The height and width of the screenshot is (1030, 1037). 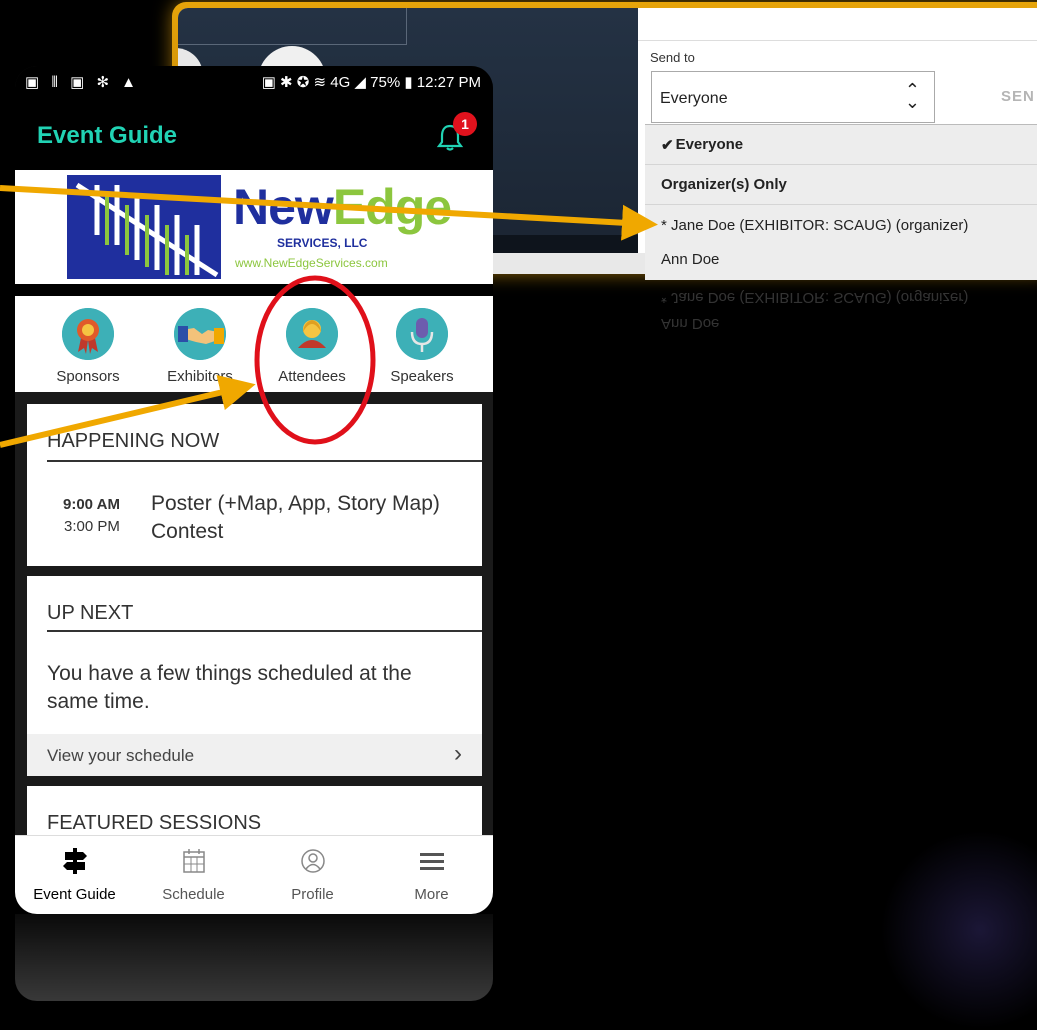 I want to click on highlight-circle, so click(x=315, y=360).